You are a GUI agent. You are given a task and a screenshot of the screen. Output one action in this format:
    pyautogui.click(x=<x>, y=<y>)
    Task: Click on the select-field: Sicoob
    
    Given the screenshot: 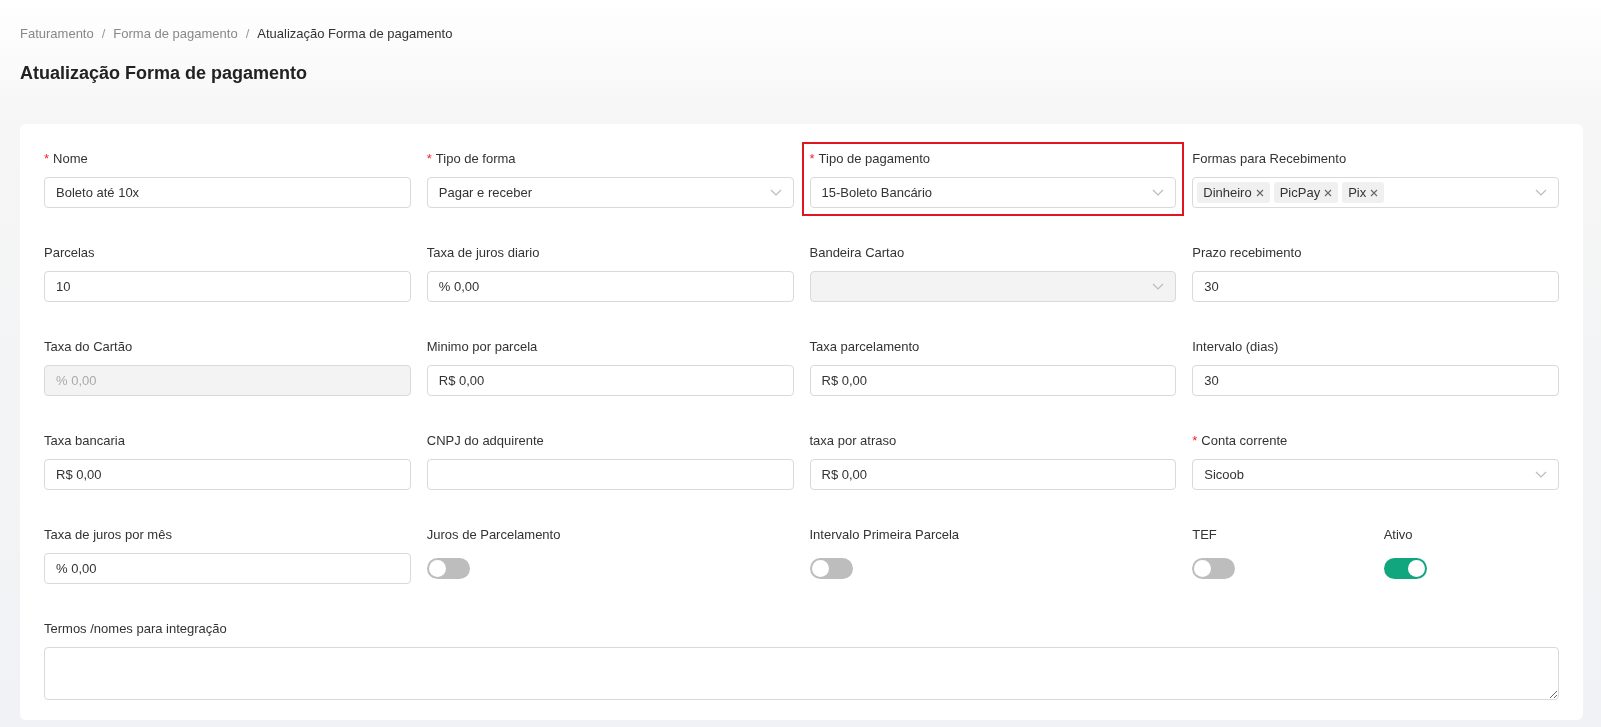 What is the action you would take?
    pyautogui.click(x=1375, y=474)
    